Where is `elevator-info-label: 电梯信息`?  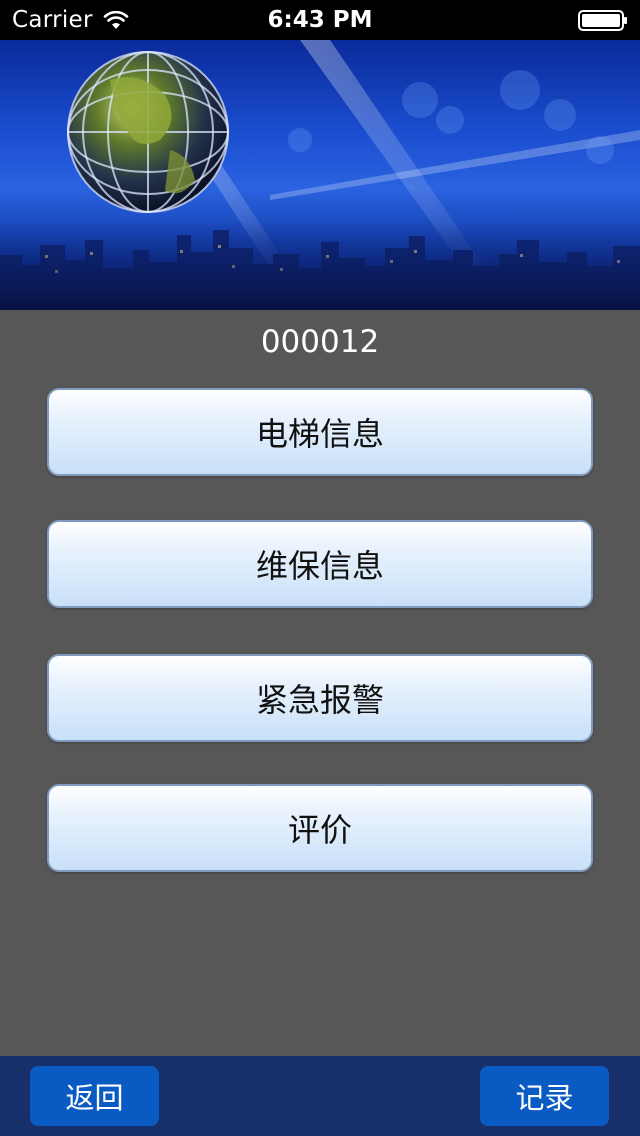
elevator-info-label: 电梯信息 is located at coordinates (319, 434).